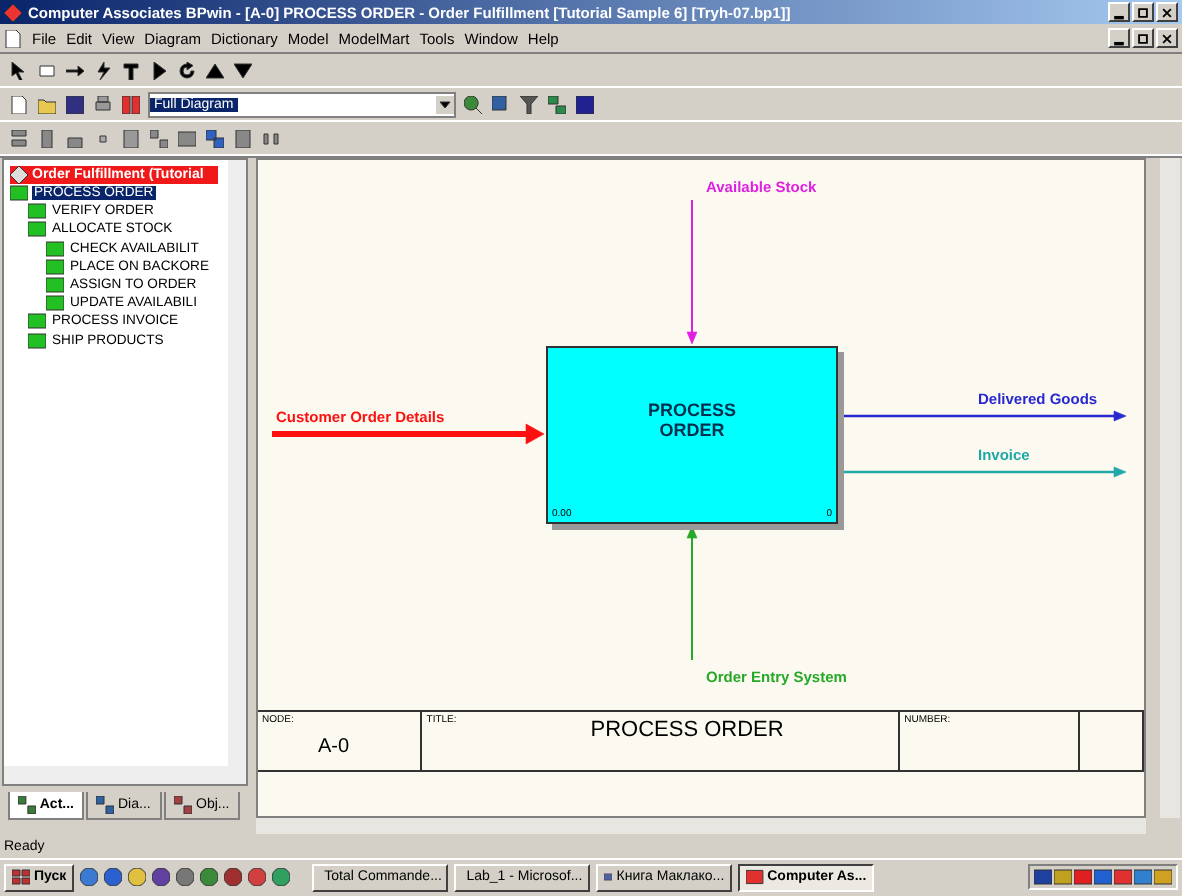 This screenshot has width=1182, height=896. I want to click on lightning-button, so click(103, 70).